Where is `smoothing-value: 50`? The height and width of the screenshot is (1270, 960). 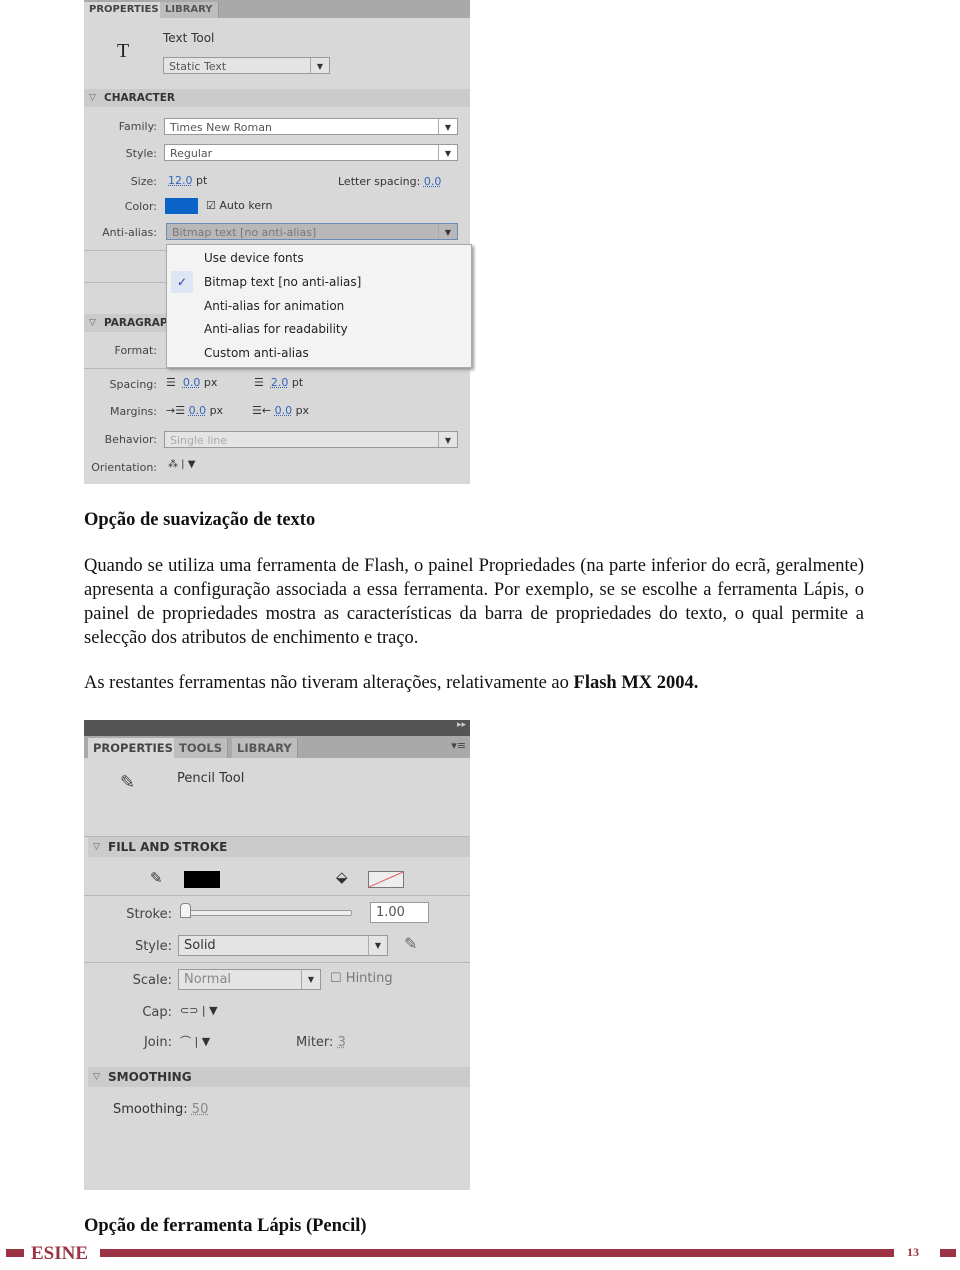
smoothing-value: 50 is located at coordinates (200, 1109).